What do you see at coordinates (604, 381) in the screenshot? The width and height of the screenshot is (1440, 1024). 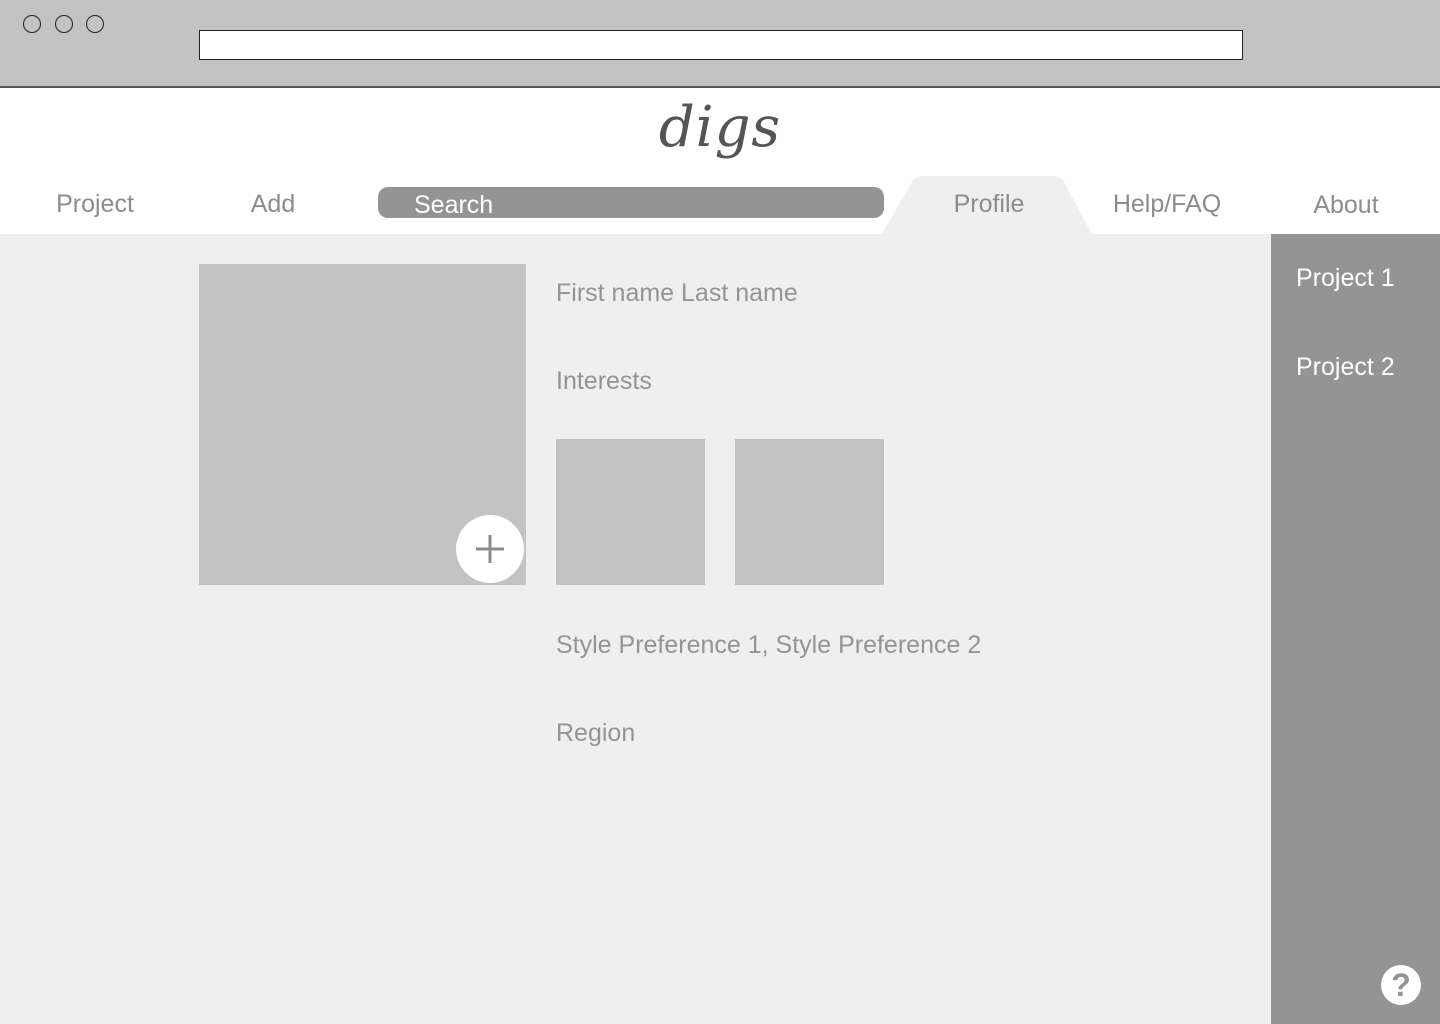 I see `interests-label: Interests` at bounding box center [604, 381].